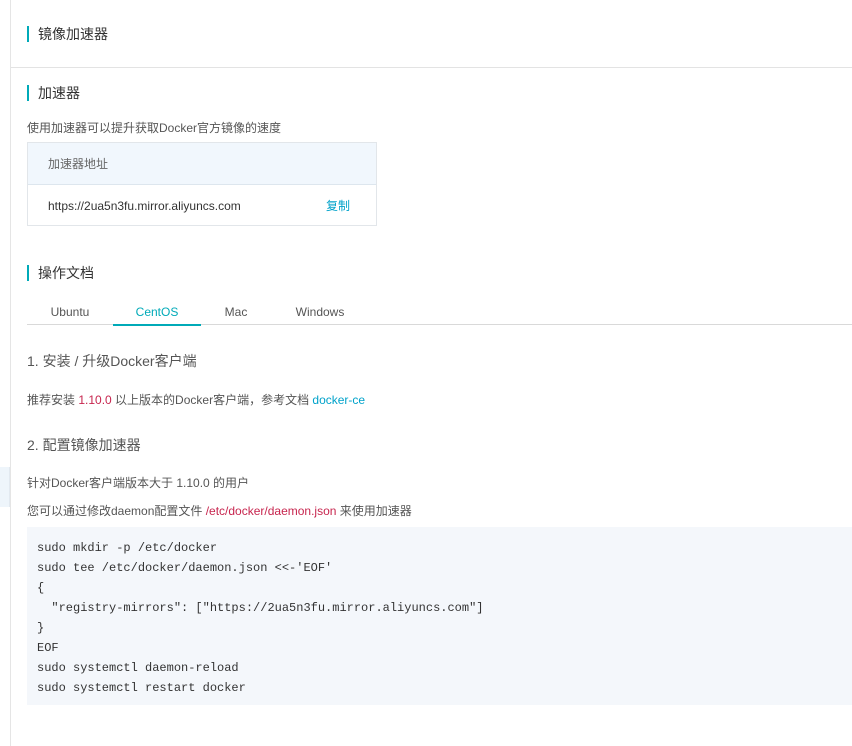 The height and width of the screenshot is (746, 852). What do you see at coordinates (157, 313) in the screenshot?
I see `tab-centos: CentOS` at bounding box center [157, 313].